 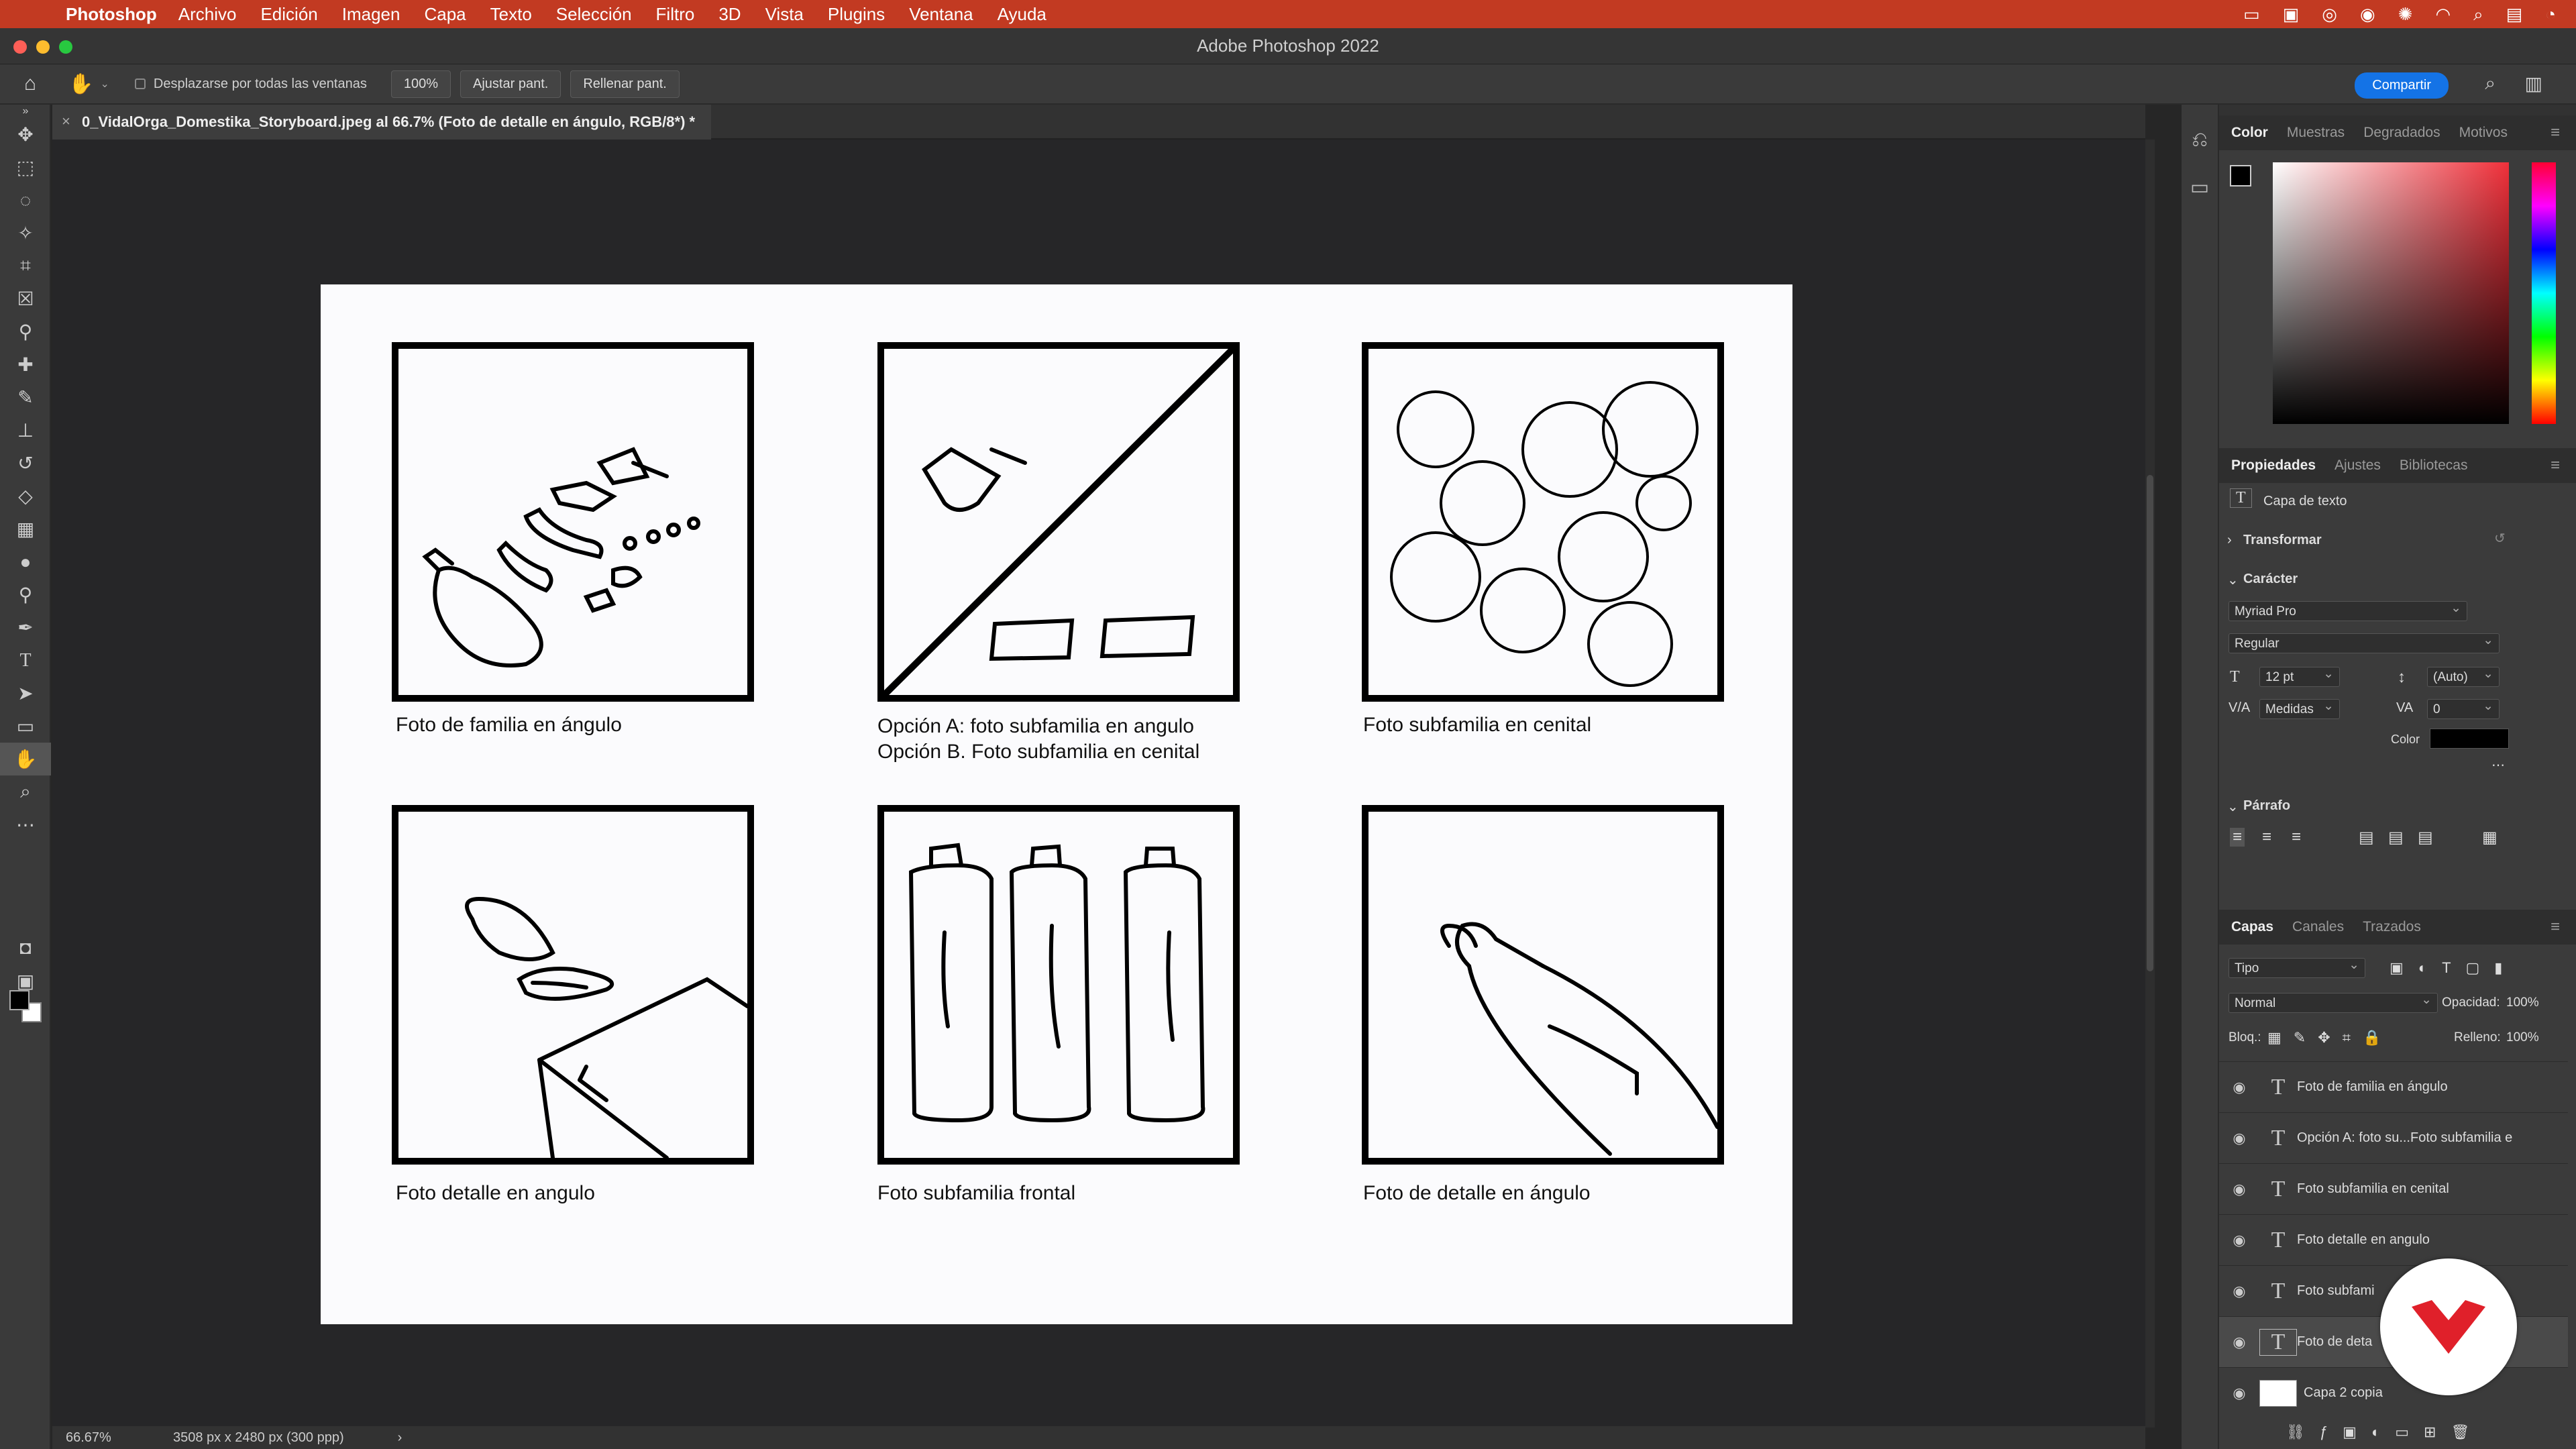 I want to click on home-icon: ⌂, so click(x=30, y=83).